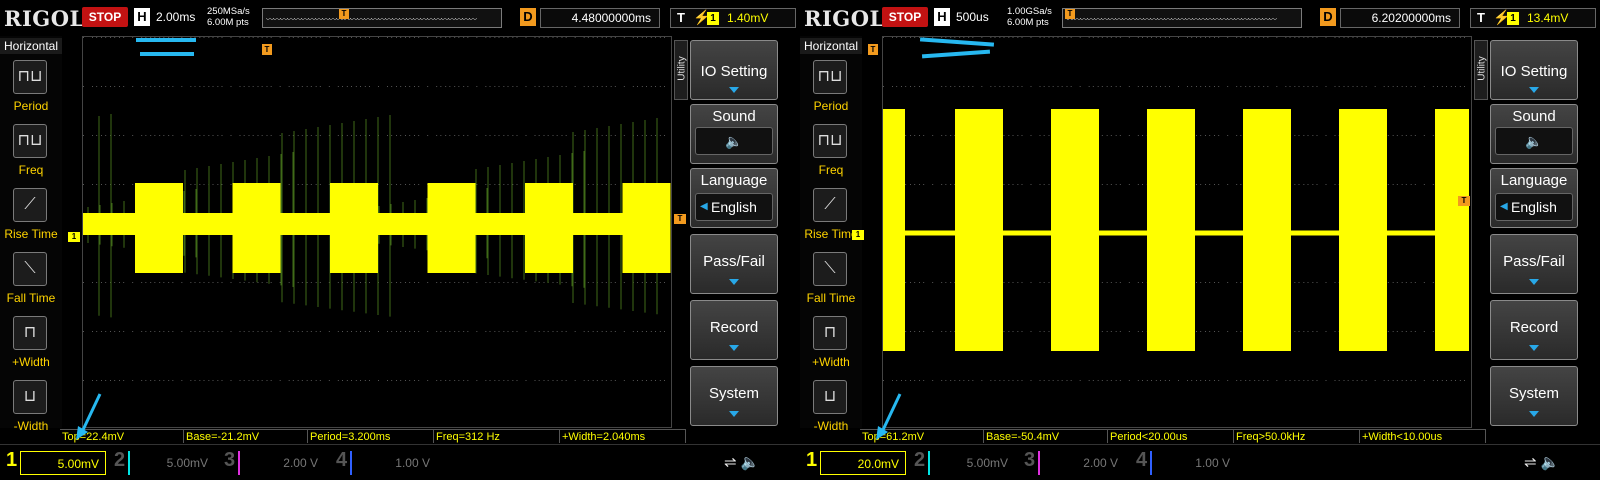 The image size is (1600, 480). What do you see at coordinates (31, 426) in the screenshot?
I see `measure-item-label: -Width` at bounding box center [31, 426].